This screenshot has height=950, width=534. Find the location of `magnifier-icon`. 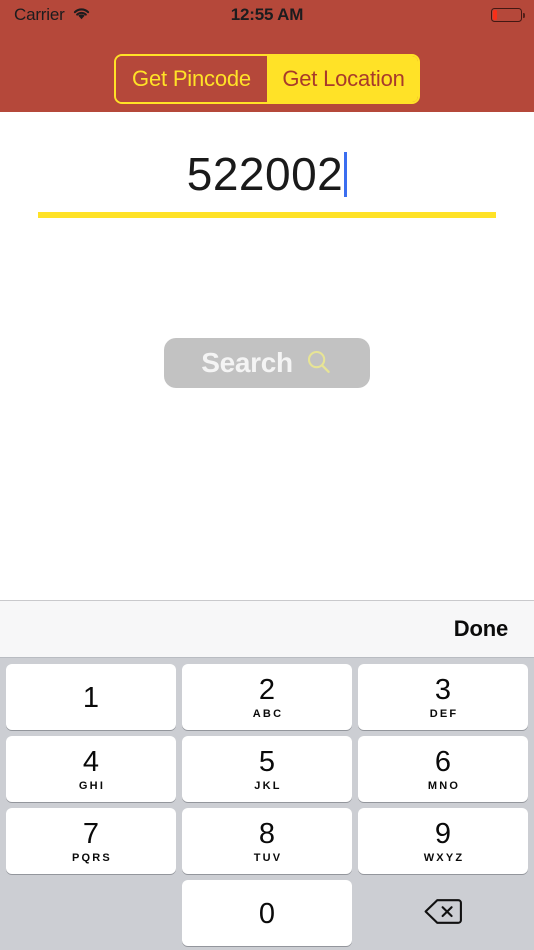

magnifier-icon is located at coordinates (319, 363).